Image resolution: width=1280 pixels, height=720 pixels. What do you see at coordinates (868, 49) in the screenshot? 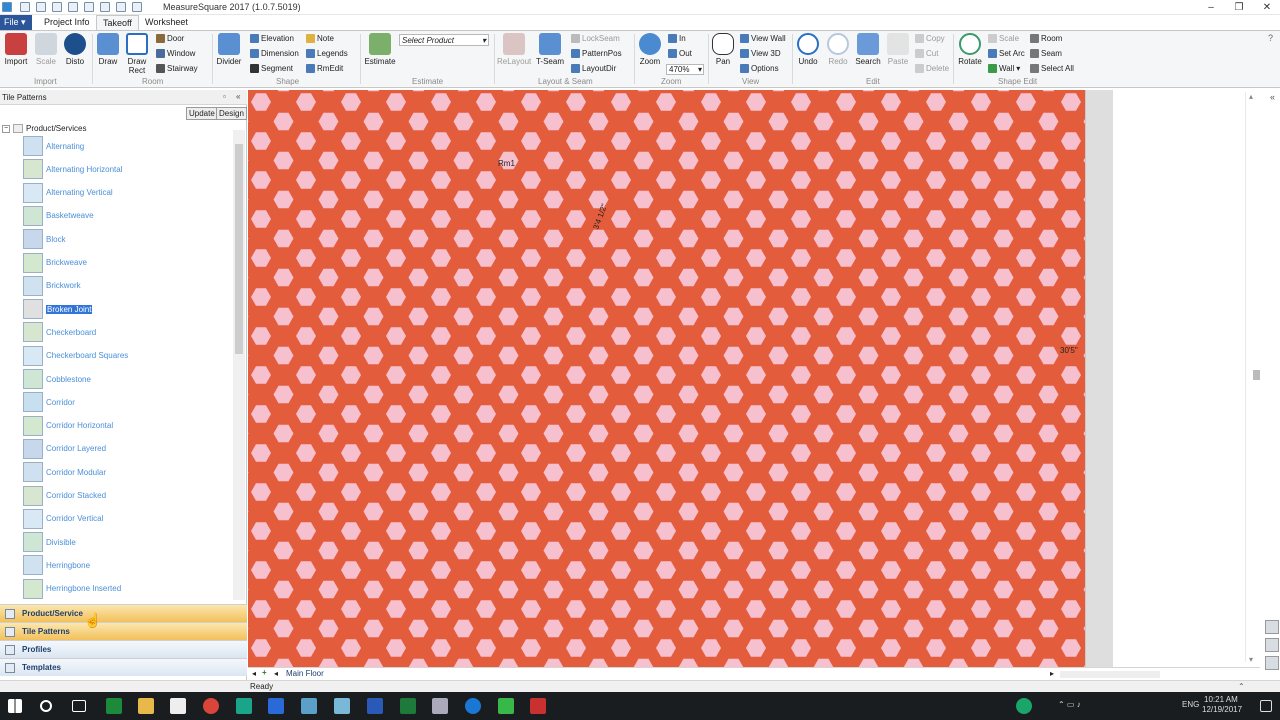
I see `search-button: Search` at bounding box center [868, 49].